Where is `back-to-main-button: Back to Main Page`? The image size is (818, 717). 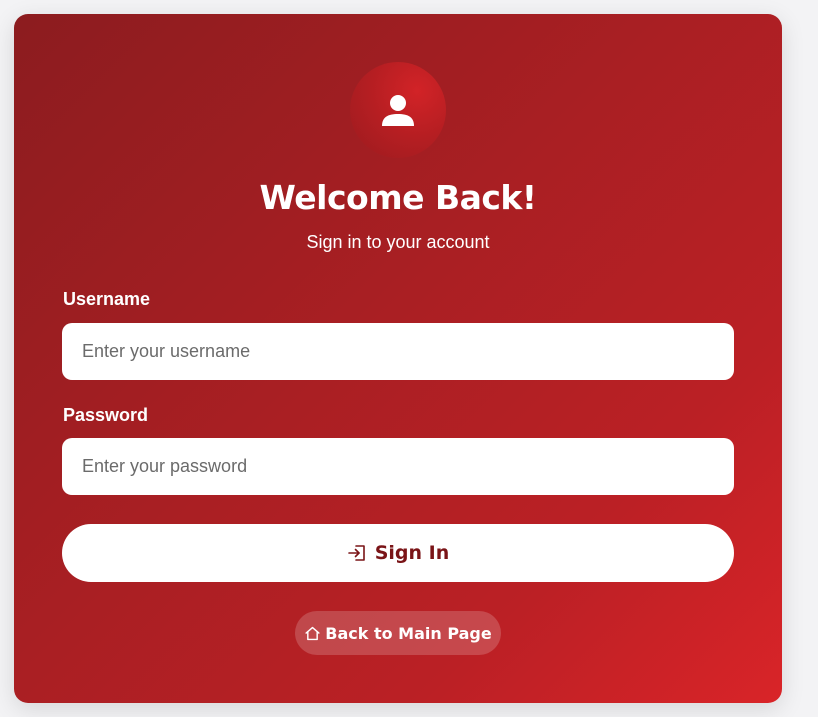
back-to-main-button: Back to Main Page is located at coordinates (398, 633).